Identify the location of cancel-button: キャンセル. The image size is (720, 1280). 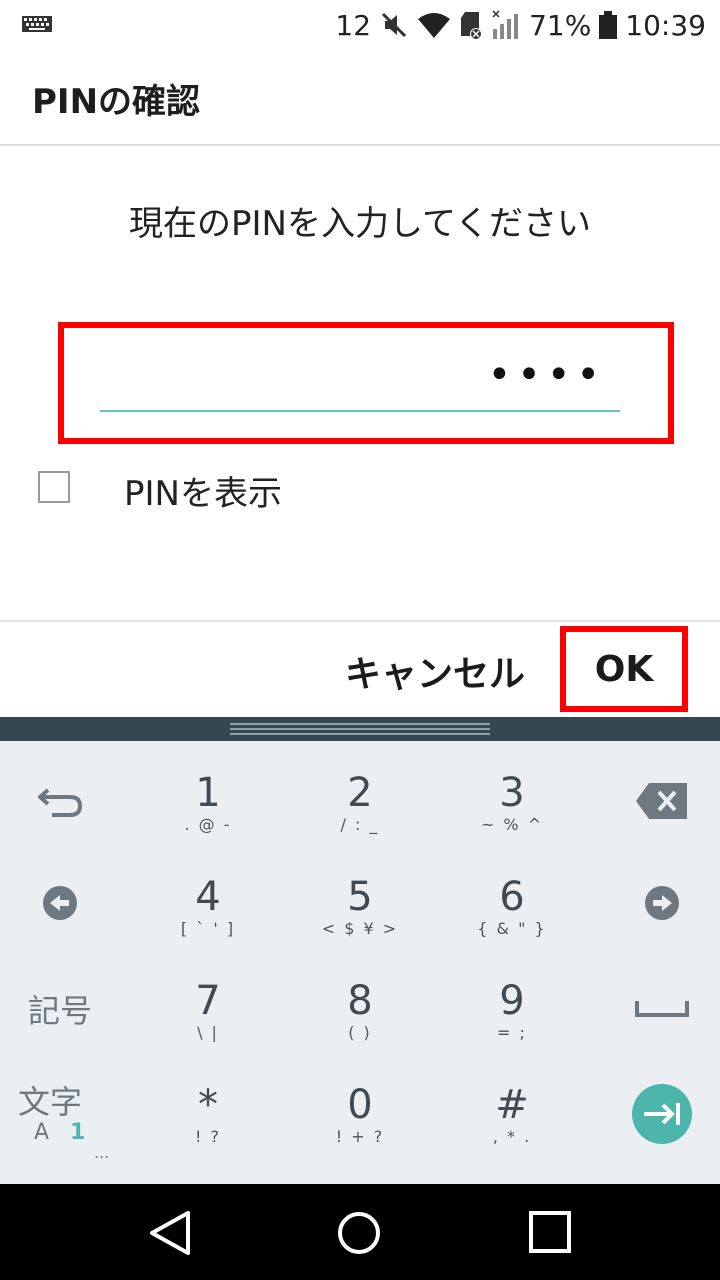
(435, 671).